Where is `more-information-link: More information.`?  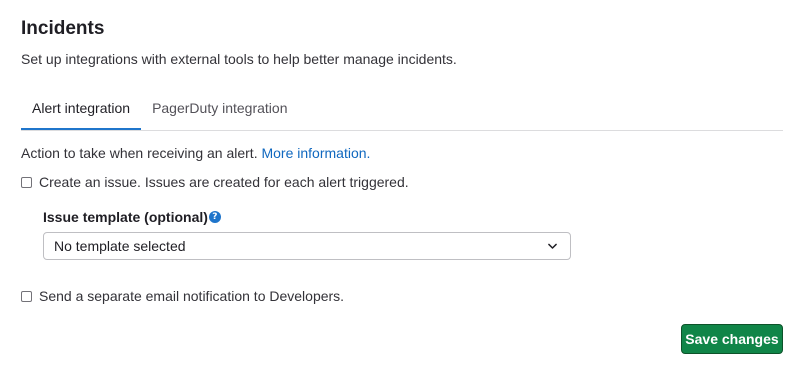
more-information-link: More information. is located at coordinates (315, 153).